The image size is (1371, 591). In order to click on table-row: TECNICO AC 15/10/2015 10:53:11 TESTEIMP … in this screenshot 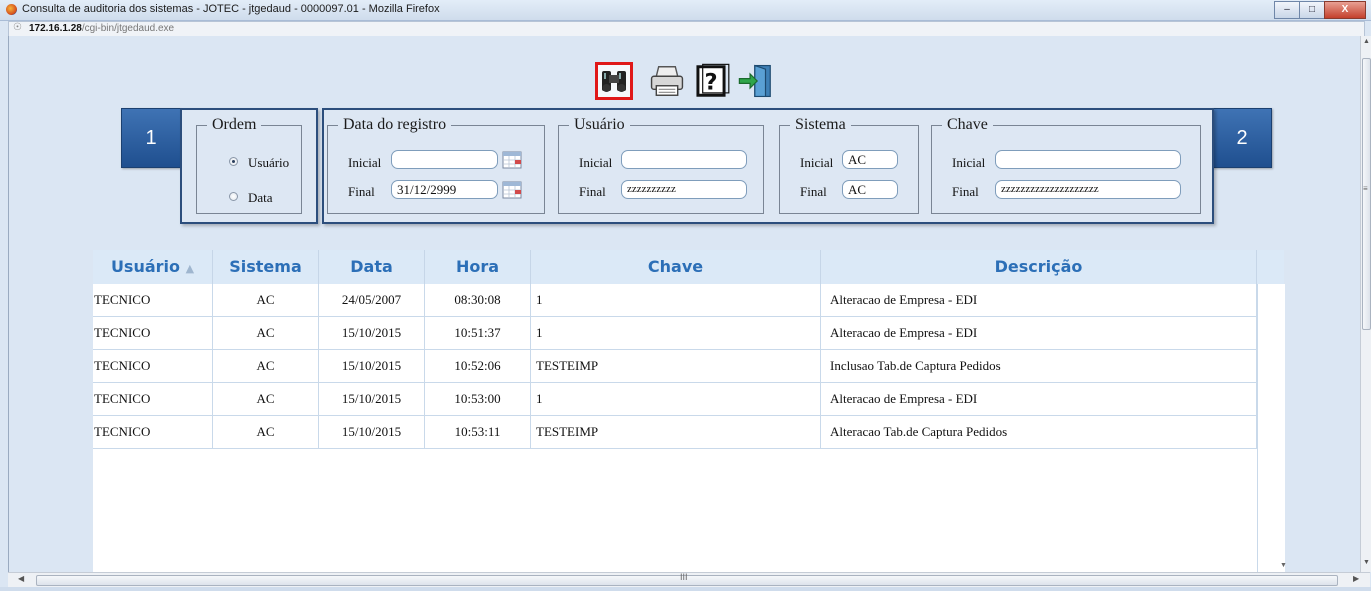, I will do `click(675, 432)`.